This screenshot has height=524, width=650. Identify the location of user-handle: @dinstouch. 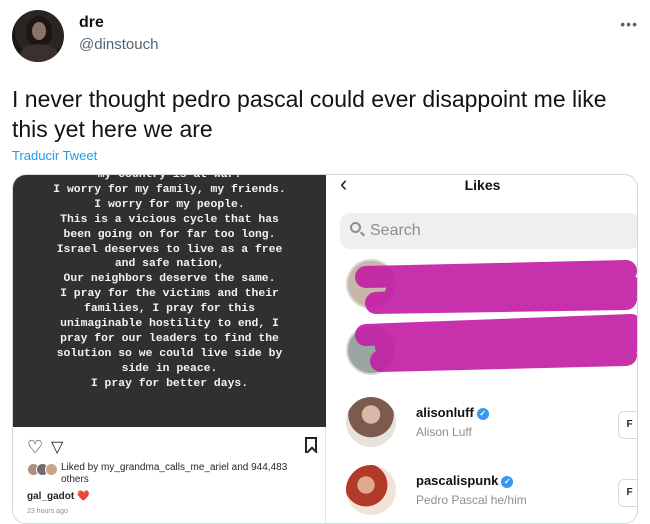
(118, 44).